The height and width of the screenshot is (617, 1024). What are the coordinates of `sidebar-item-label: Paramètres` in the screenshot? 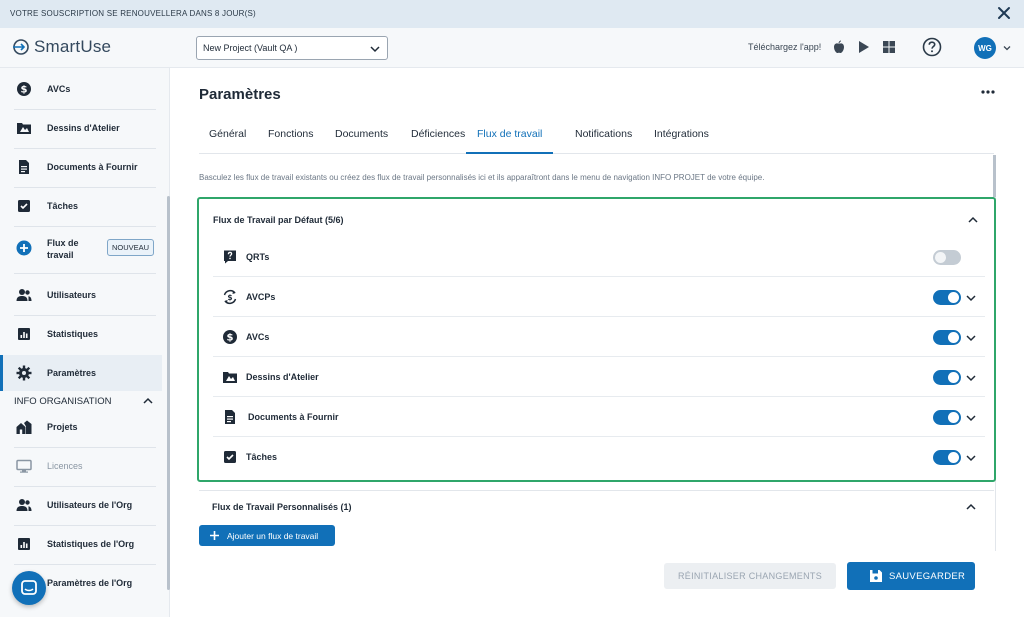 It's located at (72, 373).